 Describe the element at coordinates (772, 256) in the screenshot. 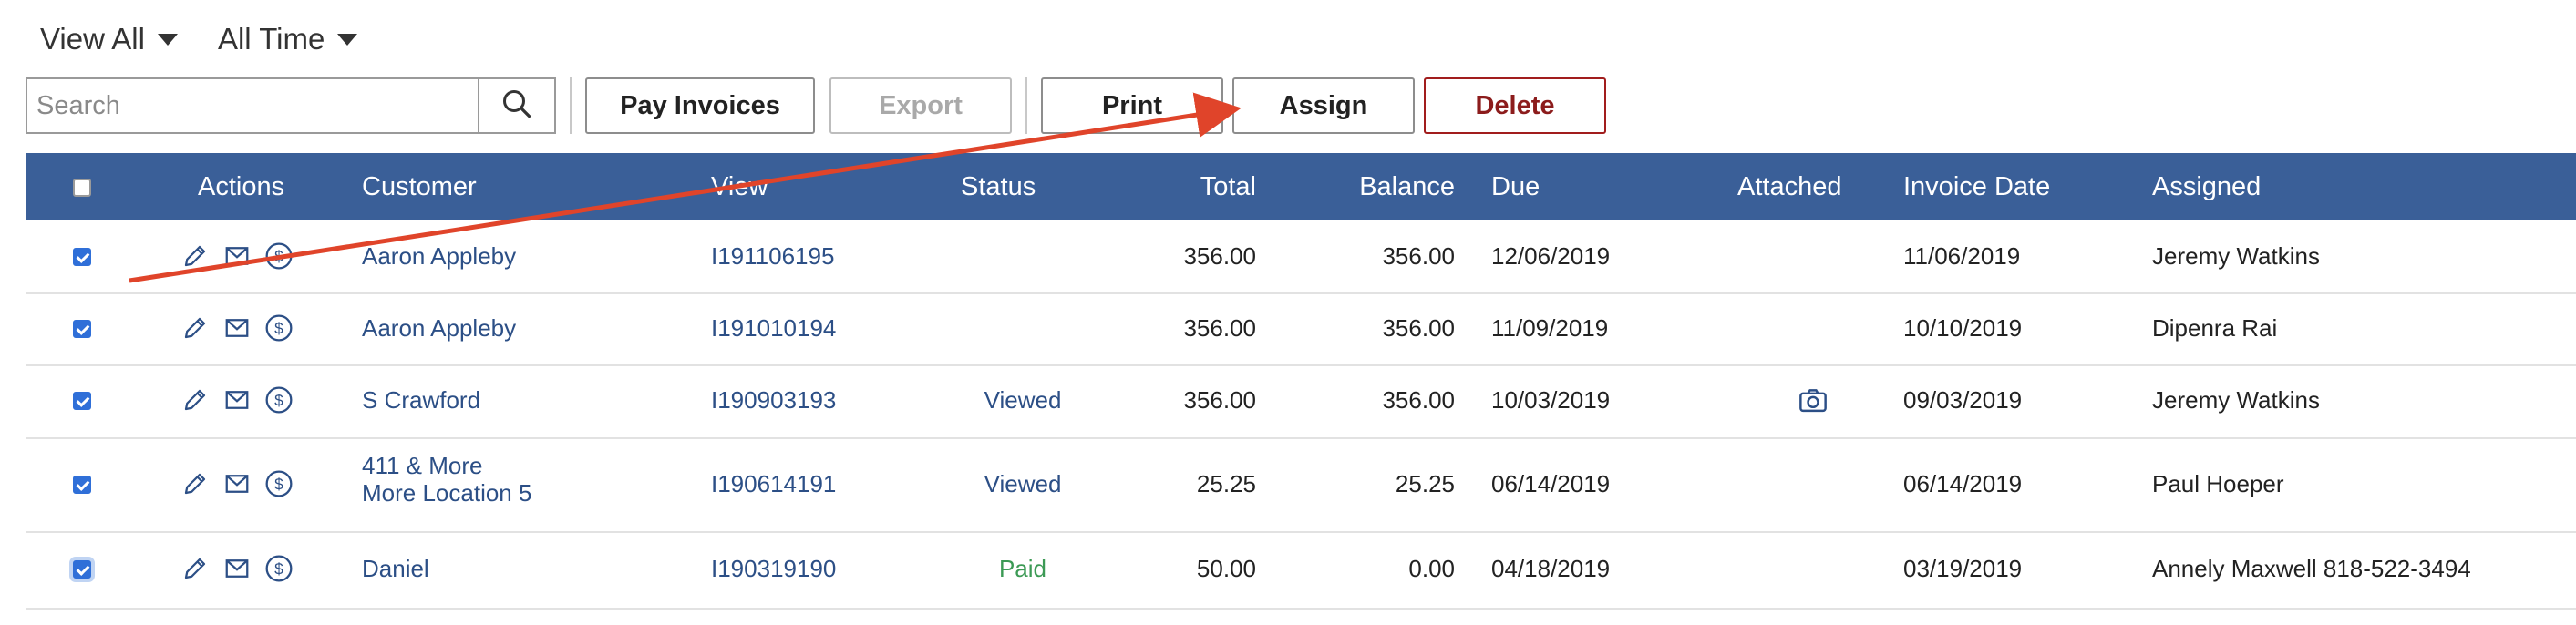

I see `invoice-number-link: I191106195` at that location.